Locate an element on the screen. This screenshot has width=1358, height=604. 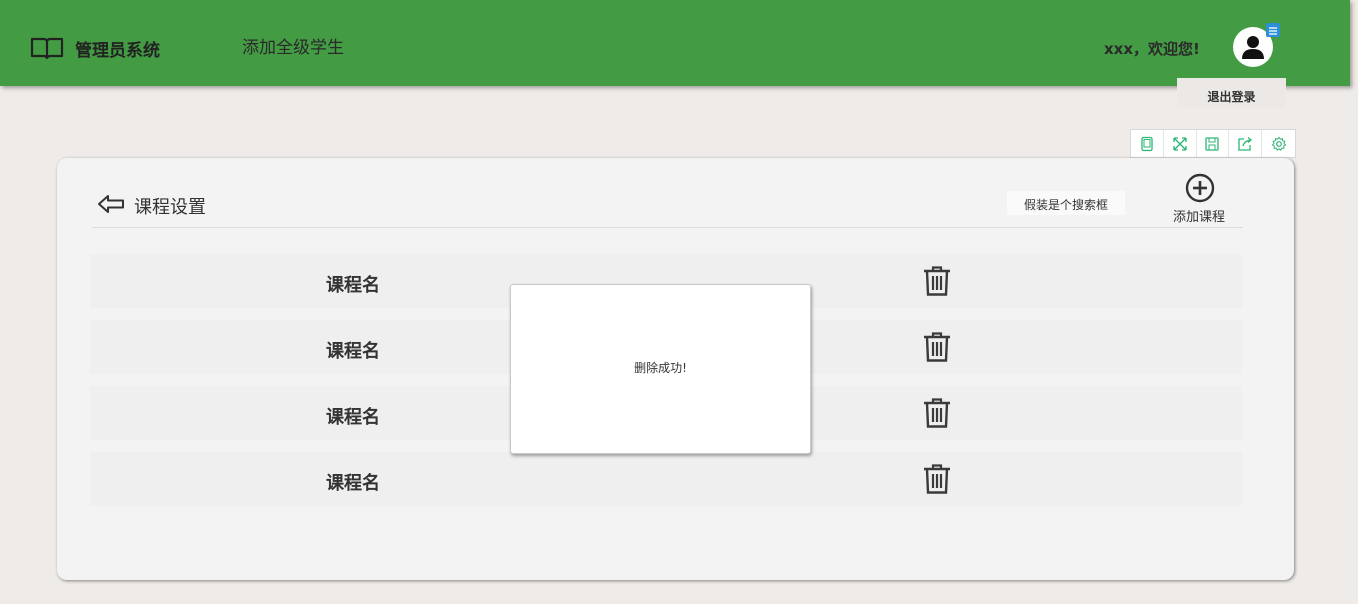
fullscreen-icon is located at coordinates (1180, 143).